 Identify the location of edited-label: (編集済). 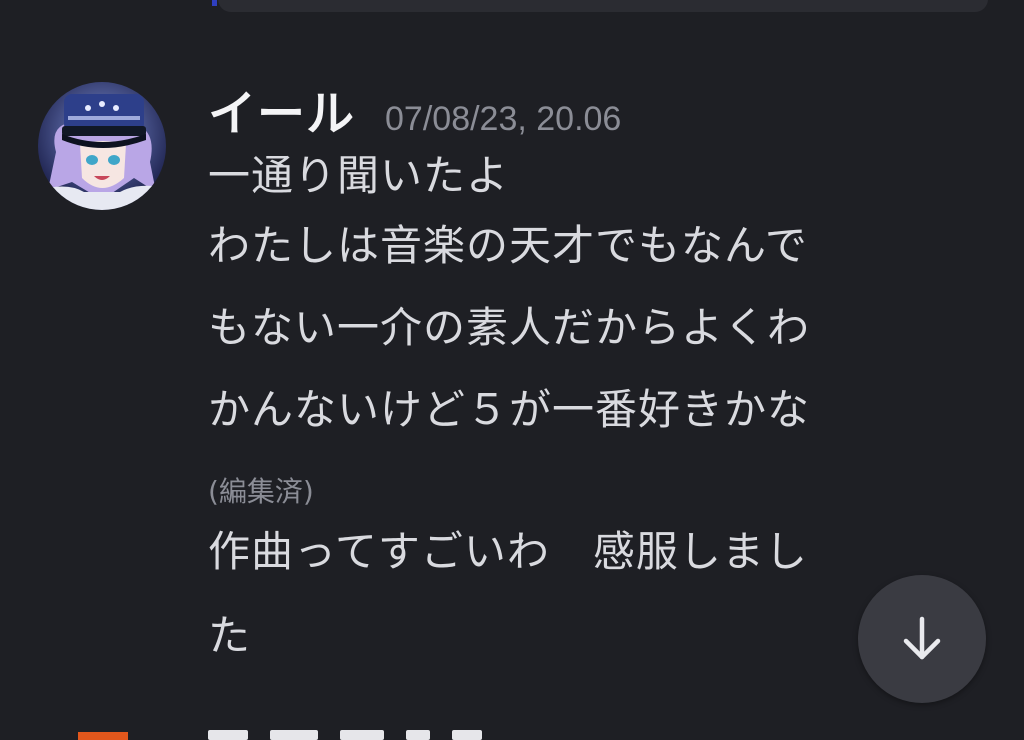
(261, 491).